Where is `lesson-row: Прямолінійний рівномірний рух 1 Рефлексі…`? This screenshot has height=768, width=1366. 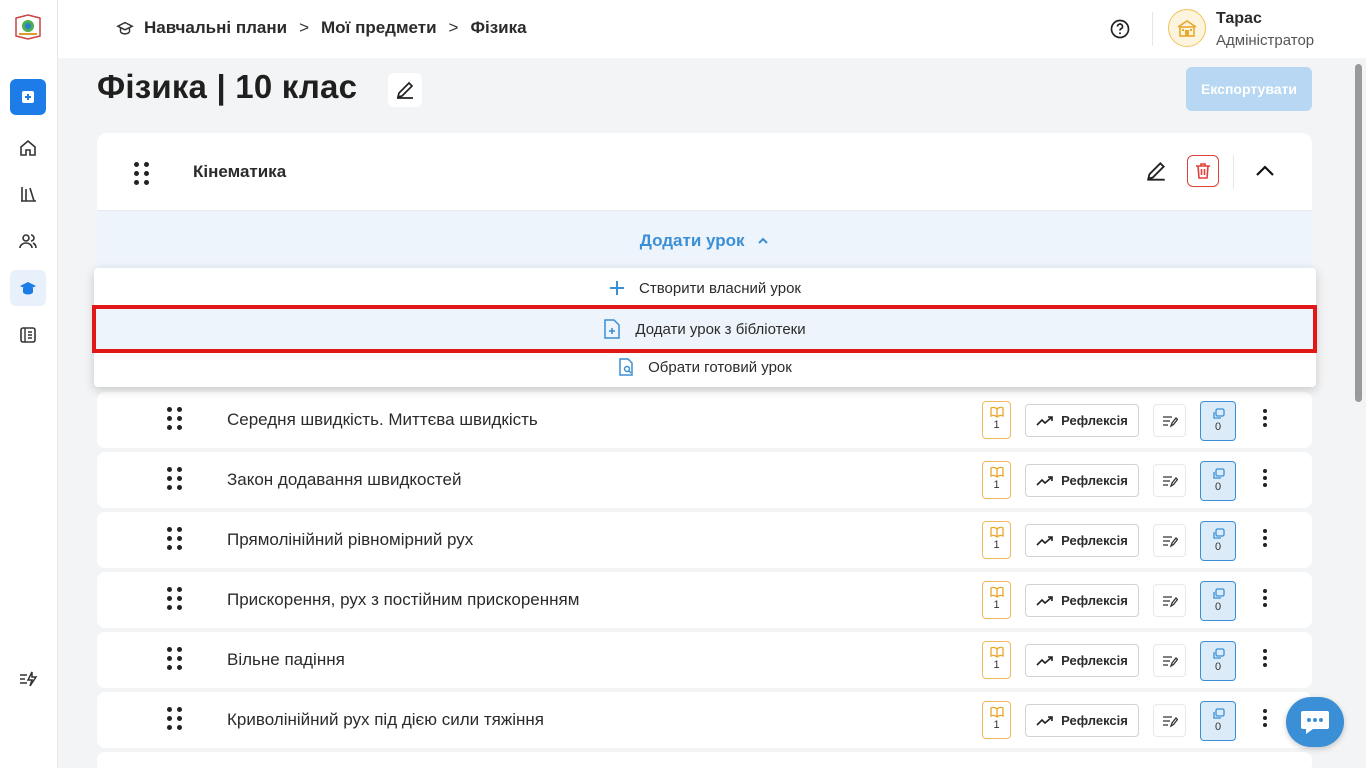
lesson-row: Прямолінійний рівномірний рух 1 Рефлексі… is located at coordinates (704, 540).